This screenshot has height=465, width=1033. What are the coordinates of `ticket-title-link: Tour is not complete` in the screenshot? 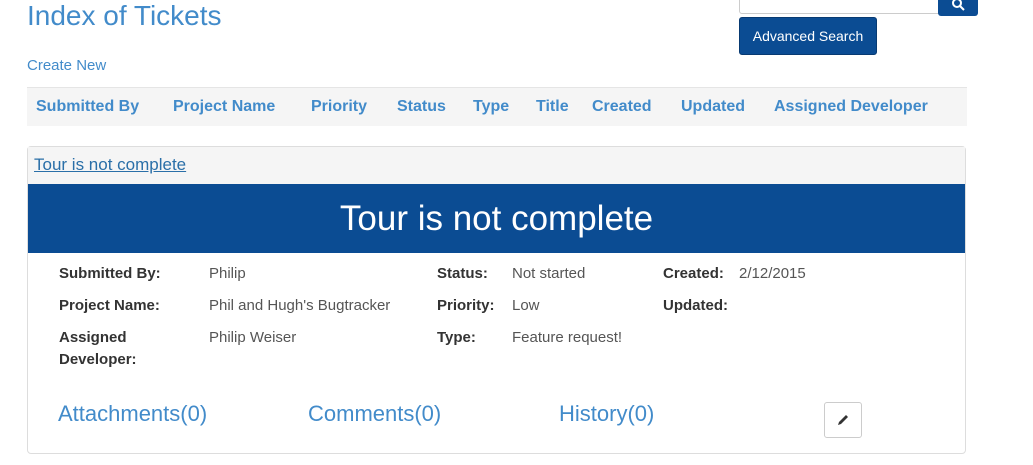 It's located at (110, 165).